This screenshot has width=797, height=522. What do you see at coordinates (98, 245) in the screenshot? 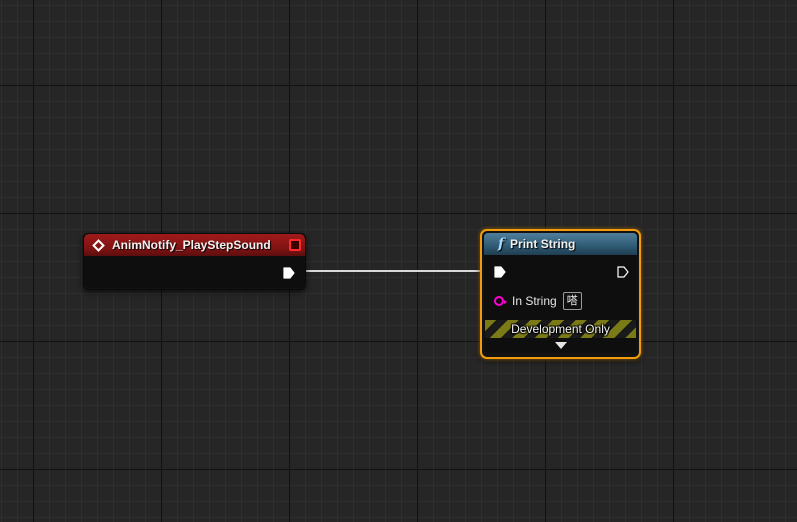
I see `event-diamond-icon` at bounding box center [98, 245].